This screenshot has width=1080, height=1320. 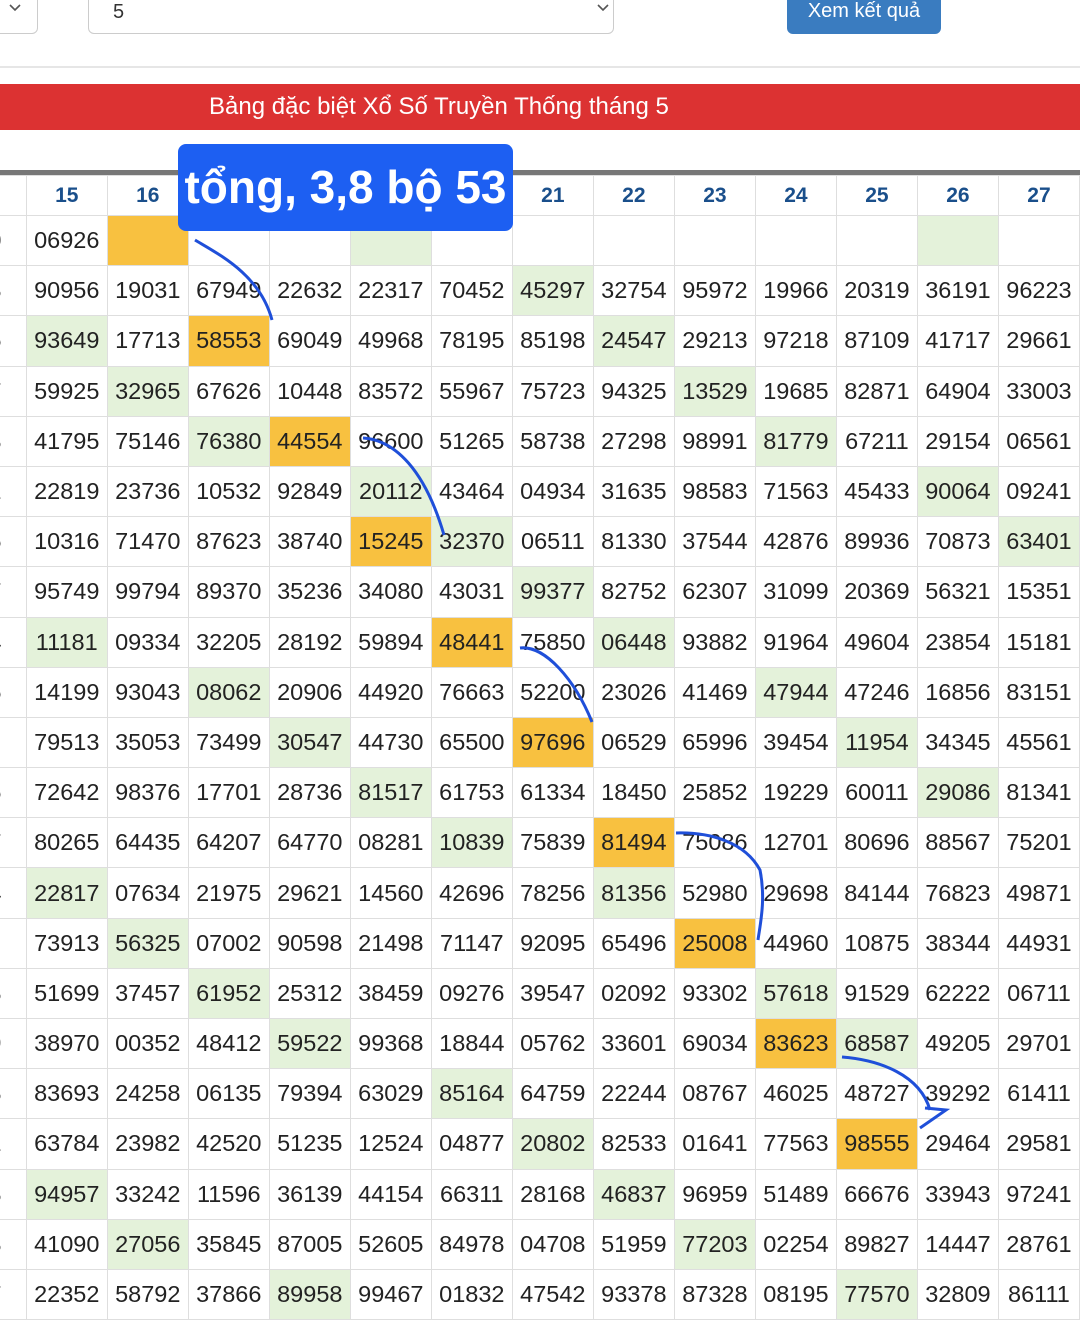 I want to click on result-cell: 45297, so click(x=552, y=291).